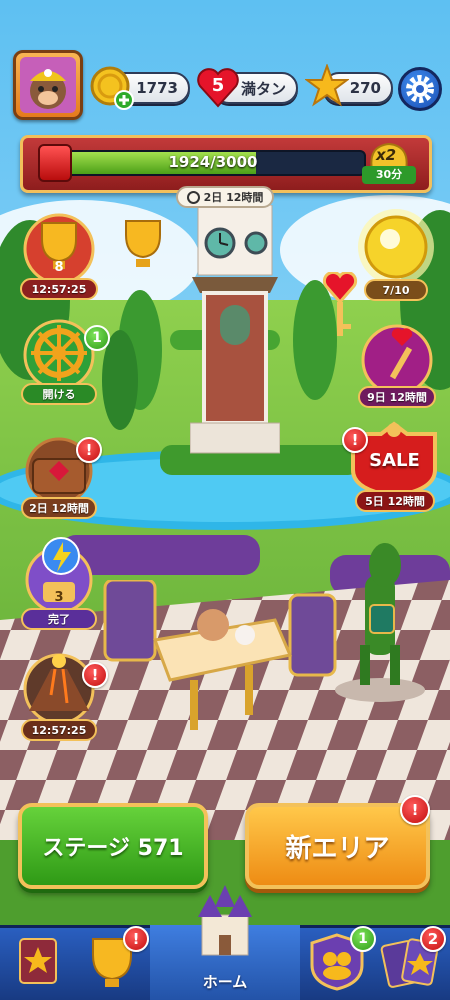  What do you see at coordinates (59, 730) in the screenshot?
I see `volcano-event-label: 12:57:25` at bounding box center [59, 730].